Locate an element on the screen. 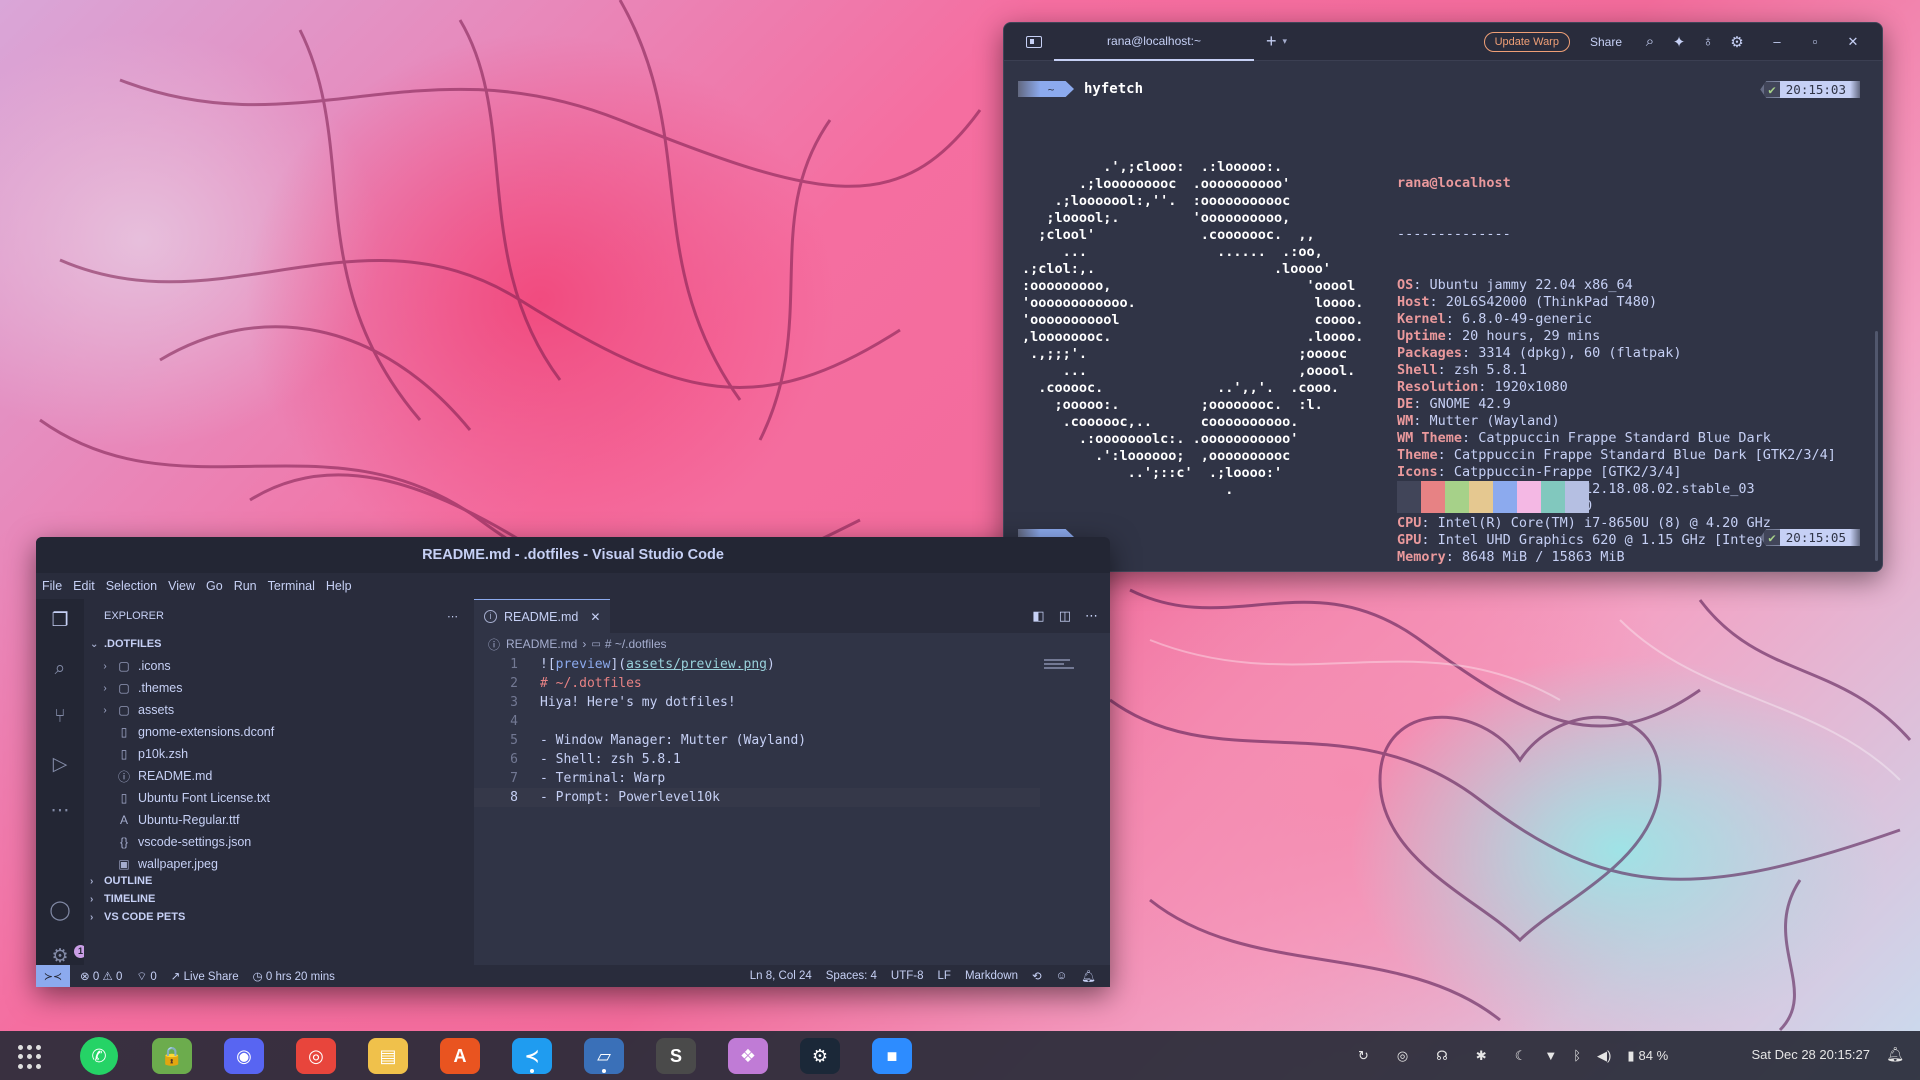 The width and height of the screenshot is (1920, 1080). vscode-app-icon: ≺ is located at coordinates (532, 1056).